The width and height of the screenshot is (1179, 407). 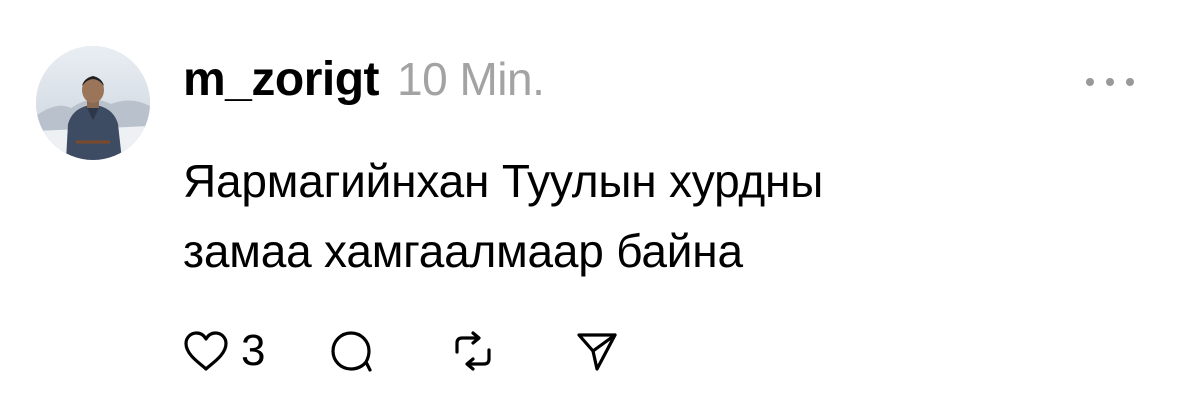 I want to click on post-header: m_zorigt 10 Min., so click(x=364, y=82).